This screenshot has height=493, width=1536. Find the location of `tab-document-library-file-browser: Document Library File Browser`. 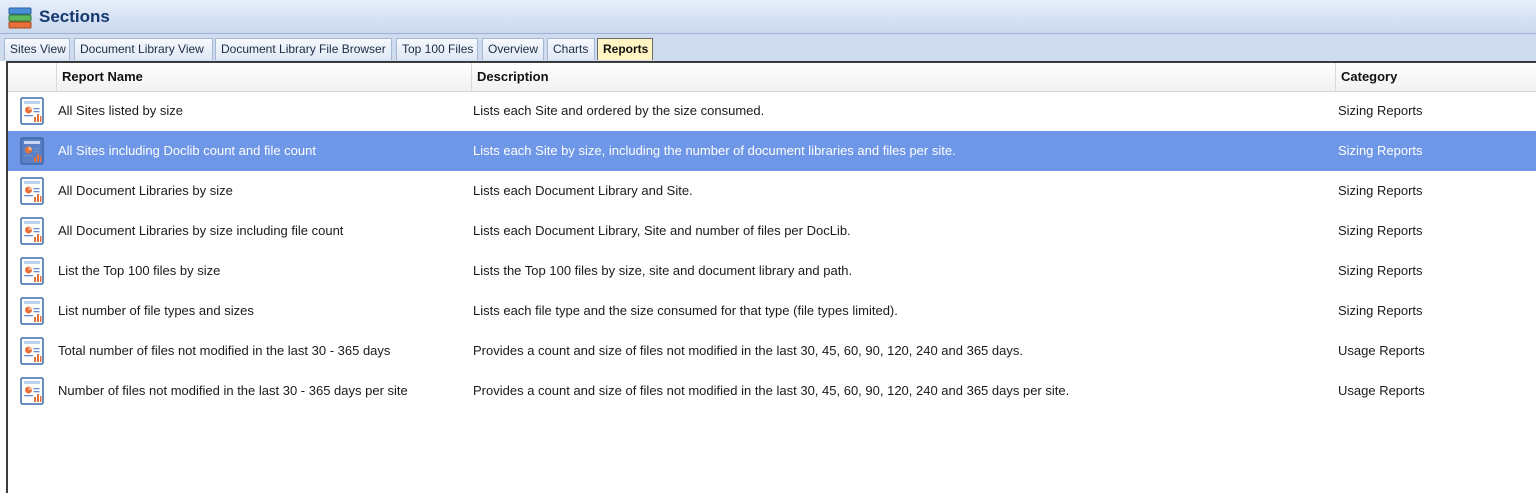

tab-document-library-file-browser: Document Library File Browser is located at coordinates (303, 49).